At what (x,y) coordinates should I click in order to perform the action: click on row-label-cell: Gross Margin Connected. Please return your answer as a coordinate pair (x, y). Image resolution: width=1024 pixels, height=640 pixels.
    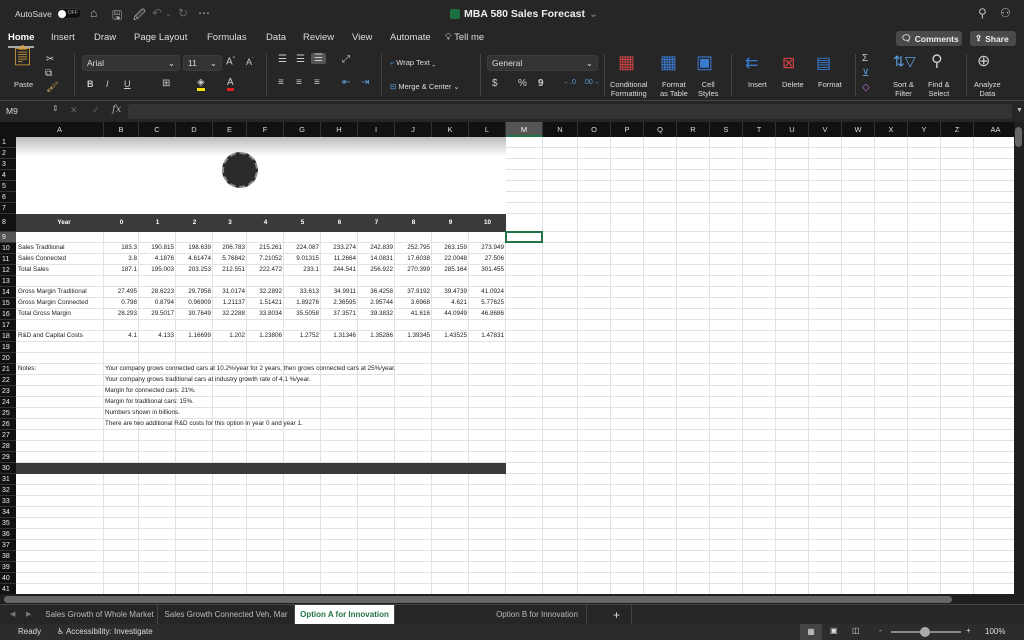
    Looking at the image, I should click on (53, 303).